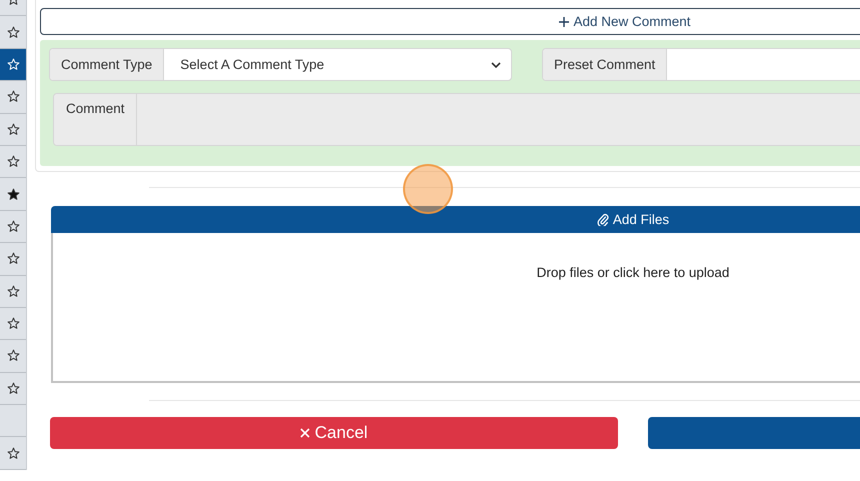 The width and height of the screenshot is (860, 481). Describe the element at coordinates (428, 189) in the screenshot. I see `click-marker` at that location.